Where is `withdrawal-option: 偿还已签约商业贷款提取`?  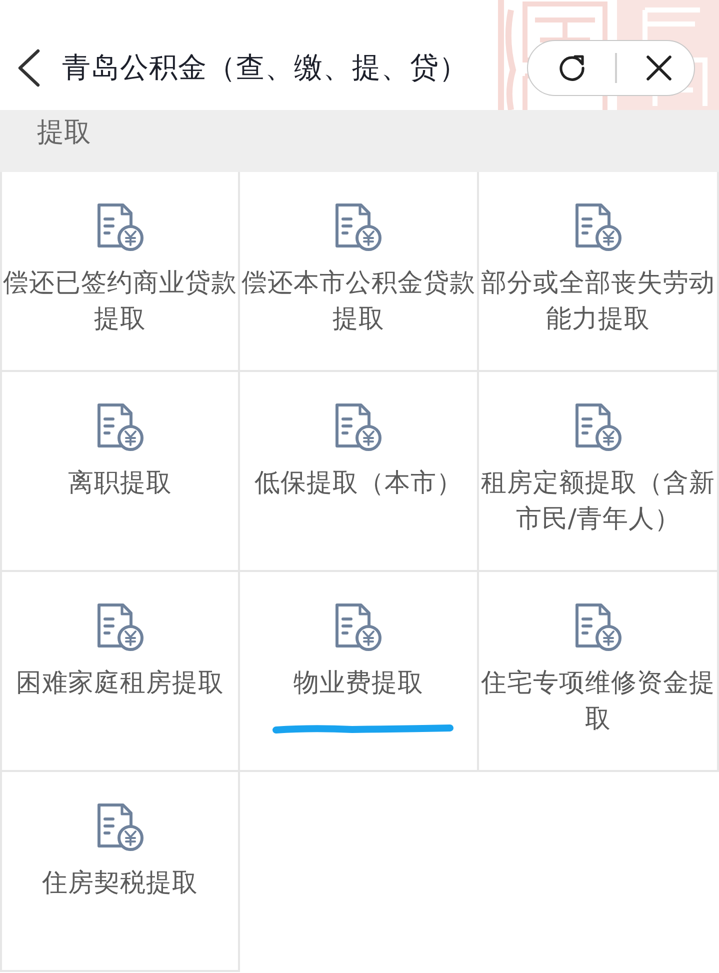
withdrawal-option: 偿还已签约商业贷款提取 is located at coordinates (120, 272).